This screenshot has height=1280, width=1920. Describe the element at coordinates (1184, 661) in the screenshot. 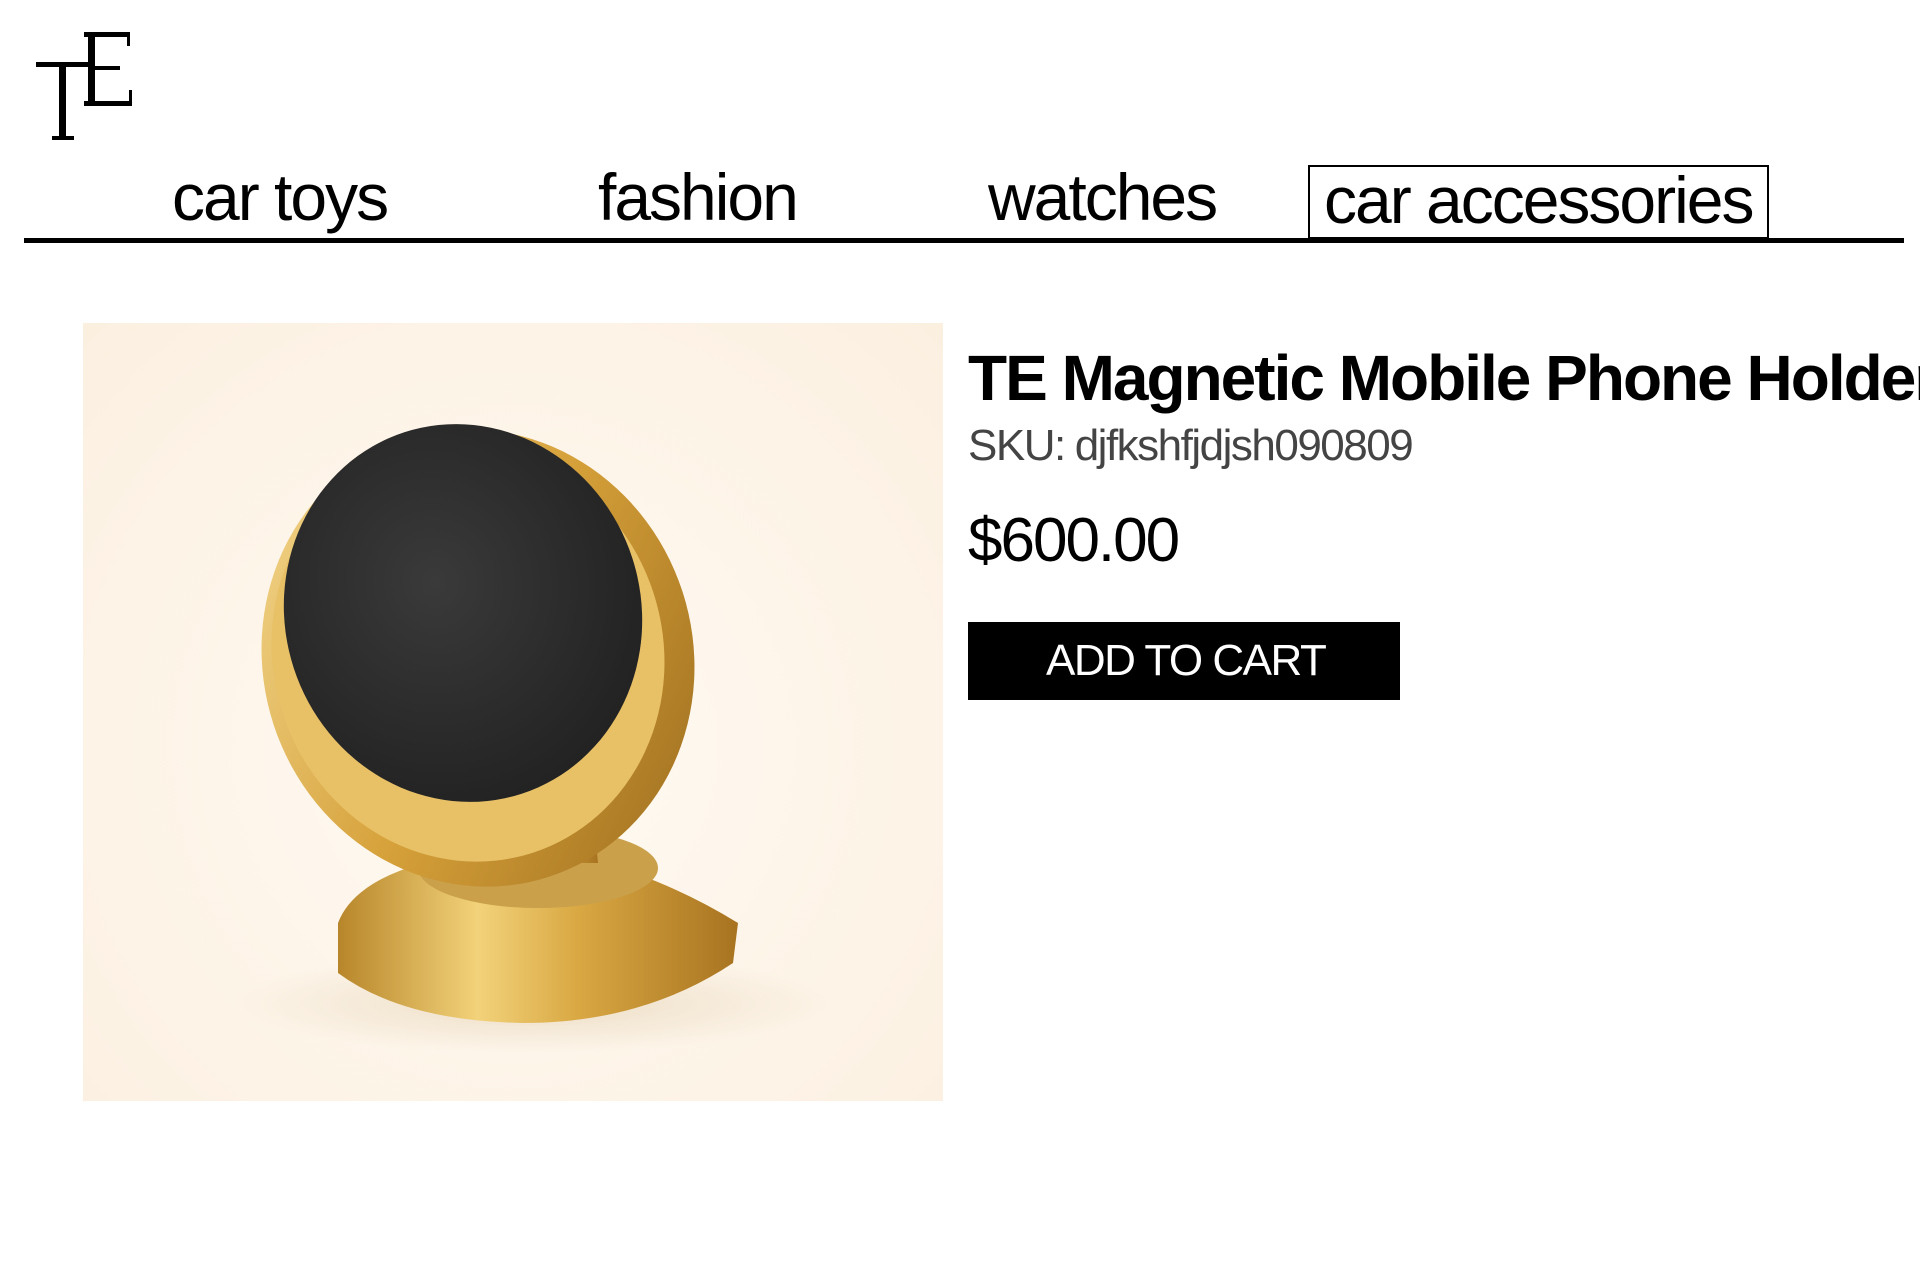

I see `add-to-cart-button: ADD TO CART` at that location.